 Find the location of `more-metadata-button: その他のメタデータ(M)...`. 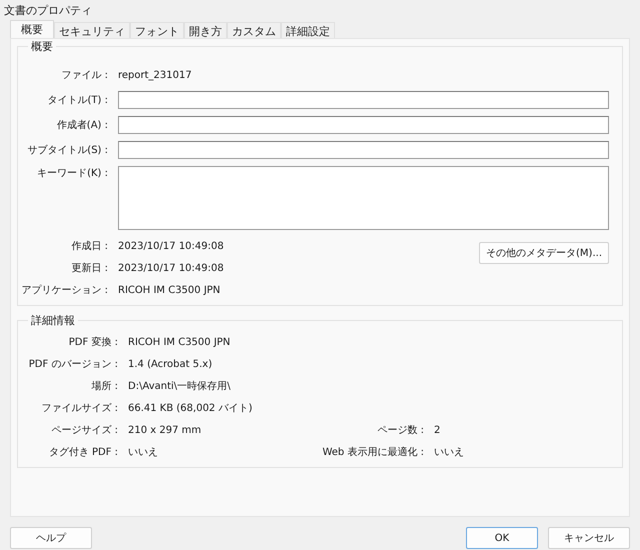

more-metadata-button: その他のメタデータ(M)... is located at coordinates (544, 253).